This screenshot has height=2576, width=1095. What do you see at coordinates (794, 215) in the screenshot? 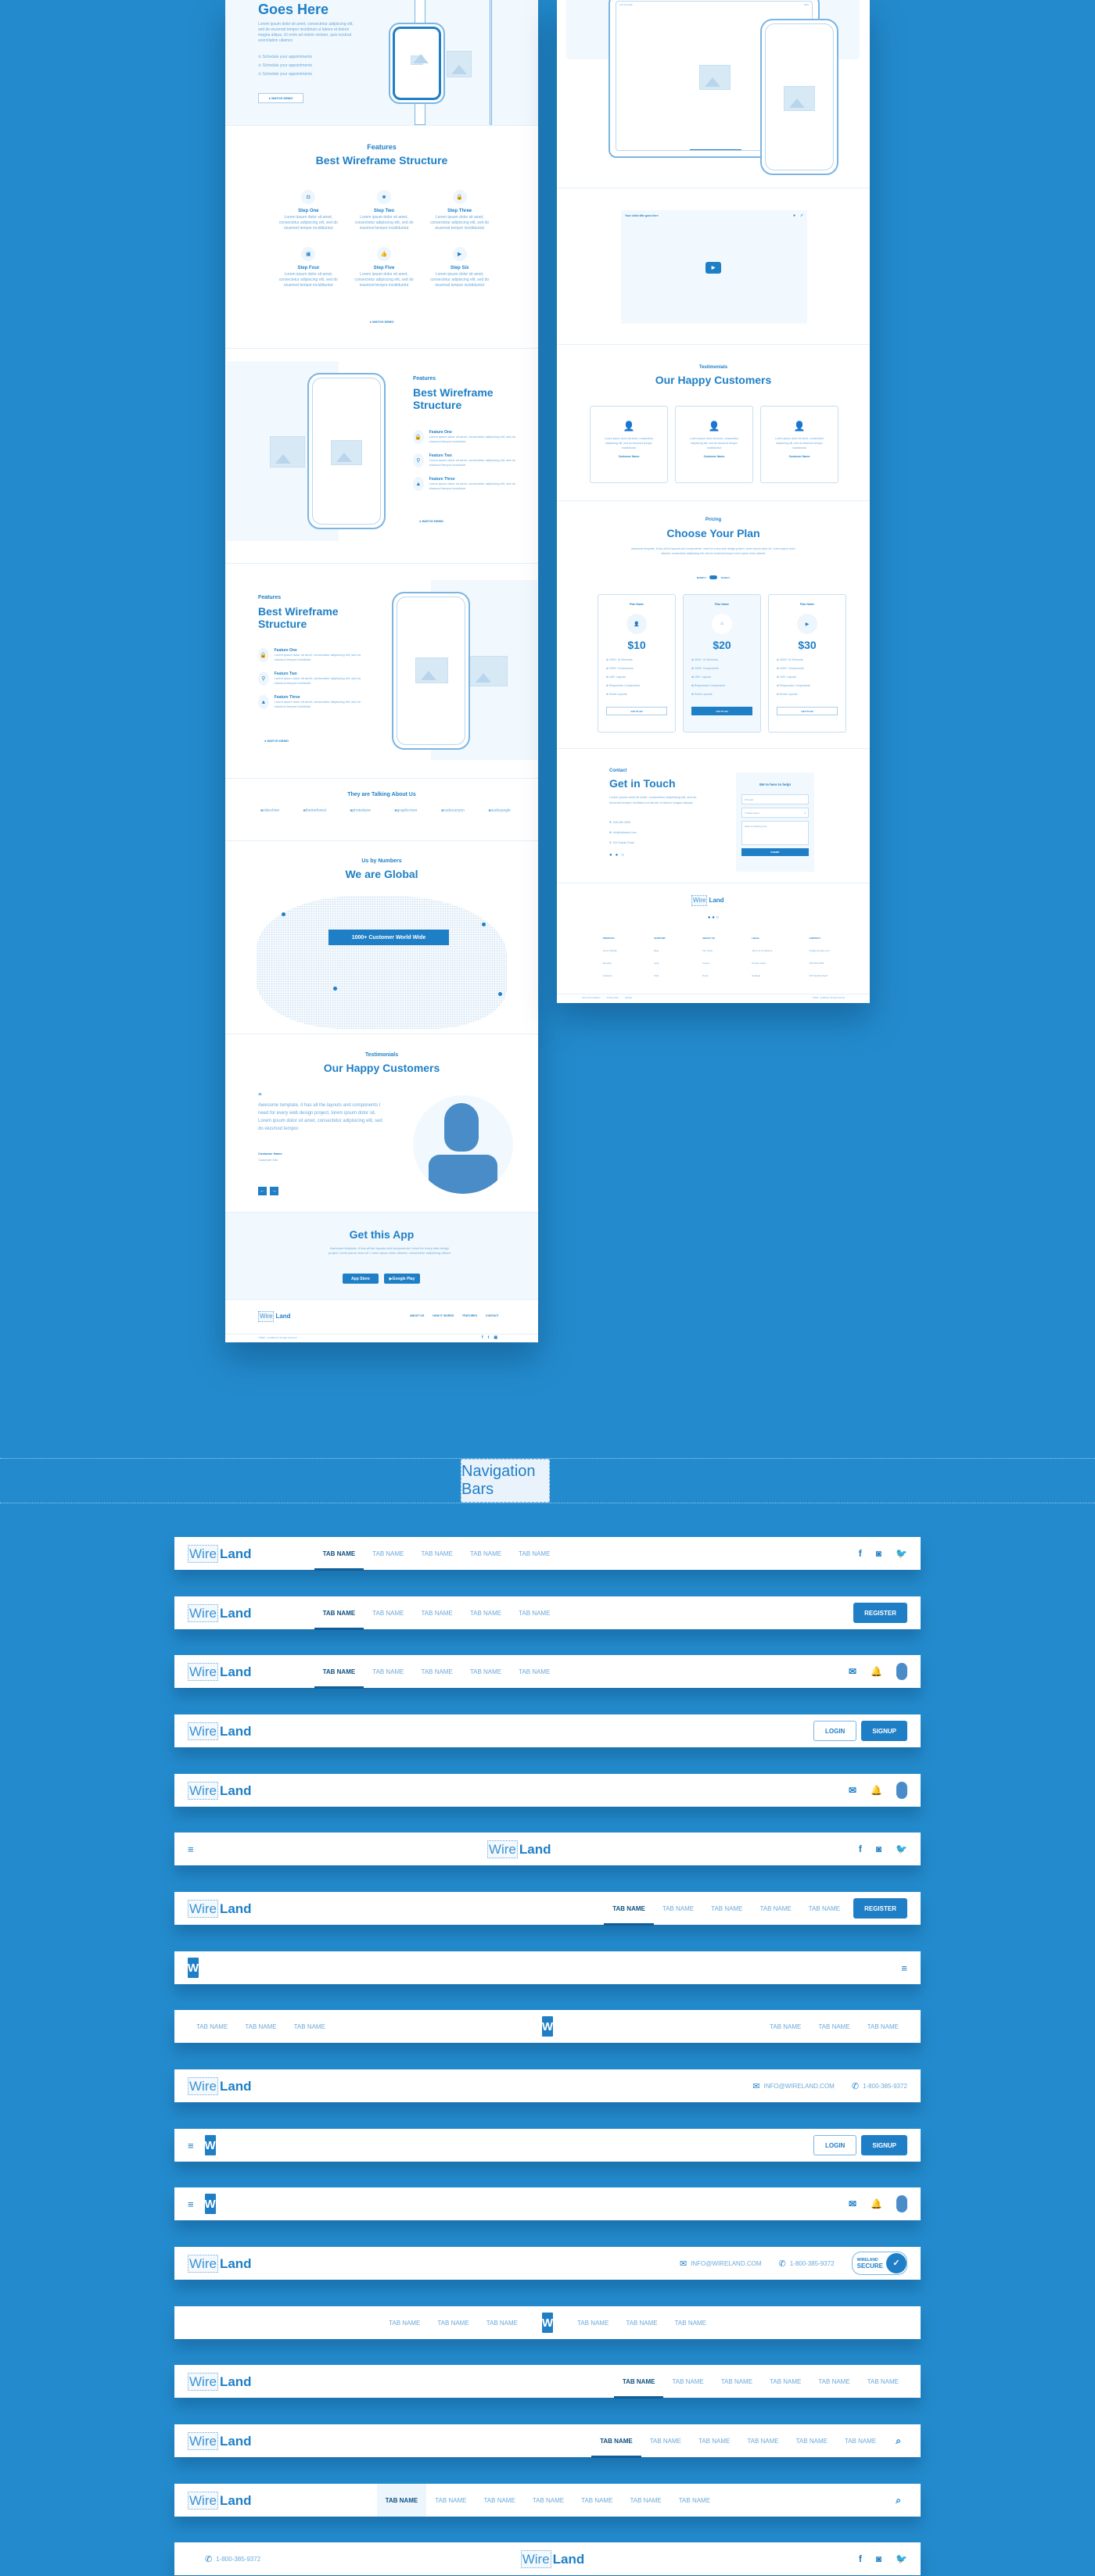
I see `clock-icon: ●` at bounding box center [794, 215].